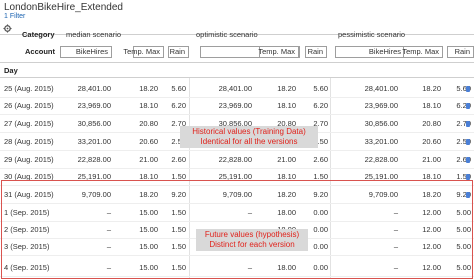 This screenshot has height=280, width=474. What do you see at coordinates (7, 28) in the screenshot?
I see `gear-icon` at bounding box center [7, 28].